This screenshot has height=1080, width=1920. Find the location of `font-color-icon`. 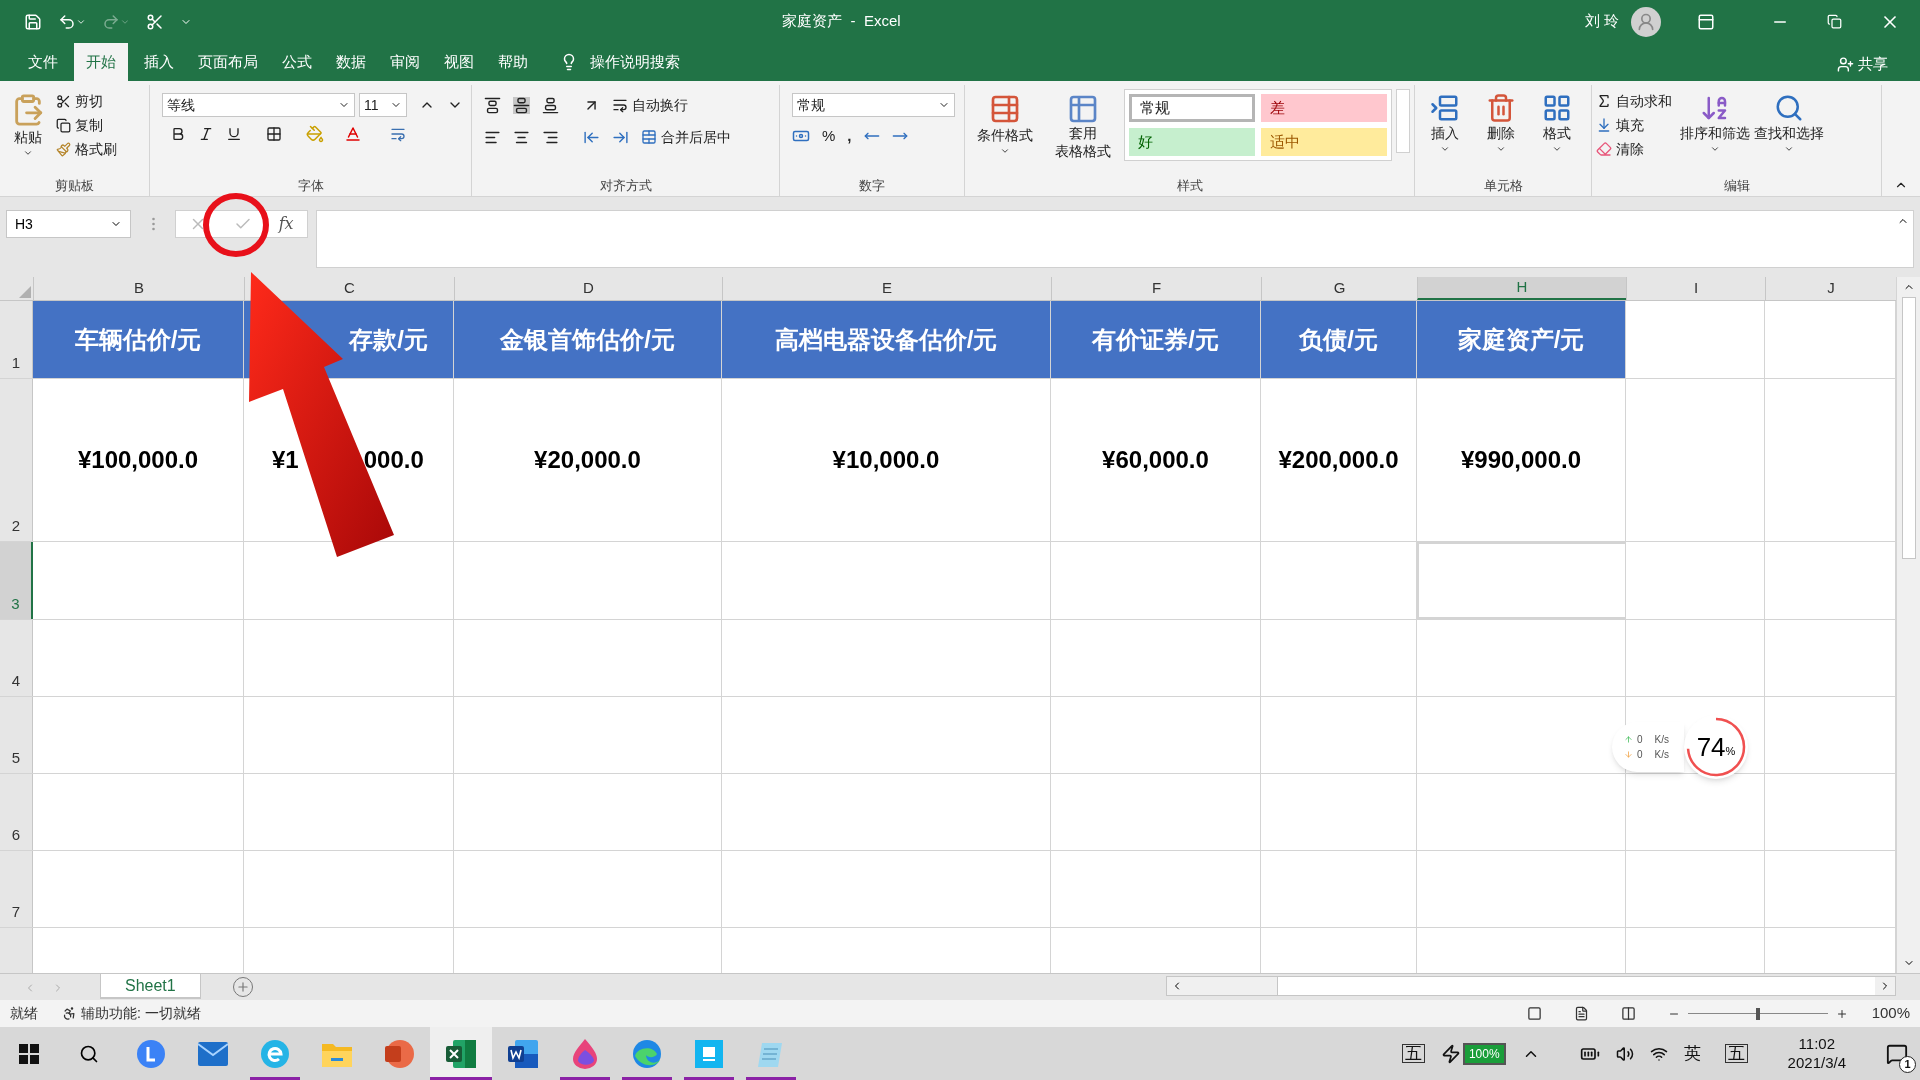

font-color-icon is located at coordinates (353, 134).